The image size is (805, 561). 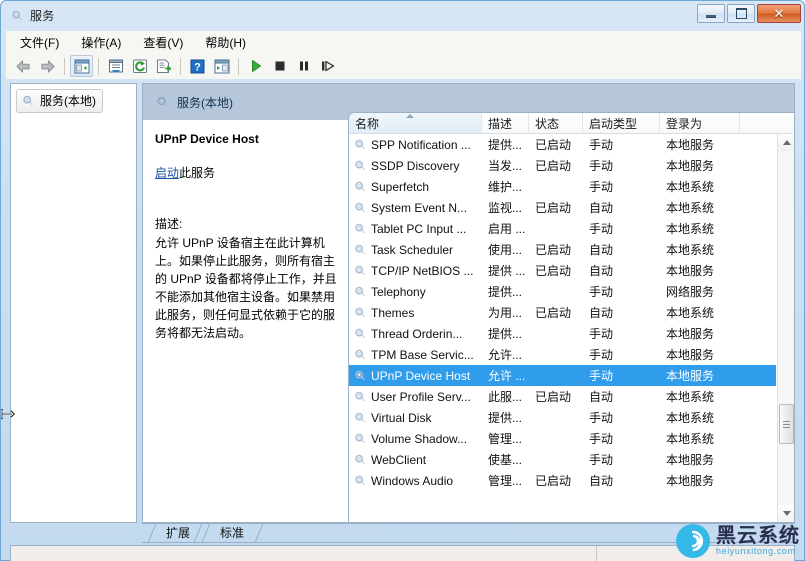 I want to click on close-icon: ✕, so click(x=779, y=13).